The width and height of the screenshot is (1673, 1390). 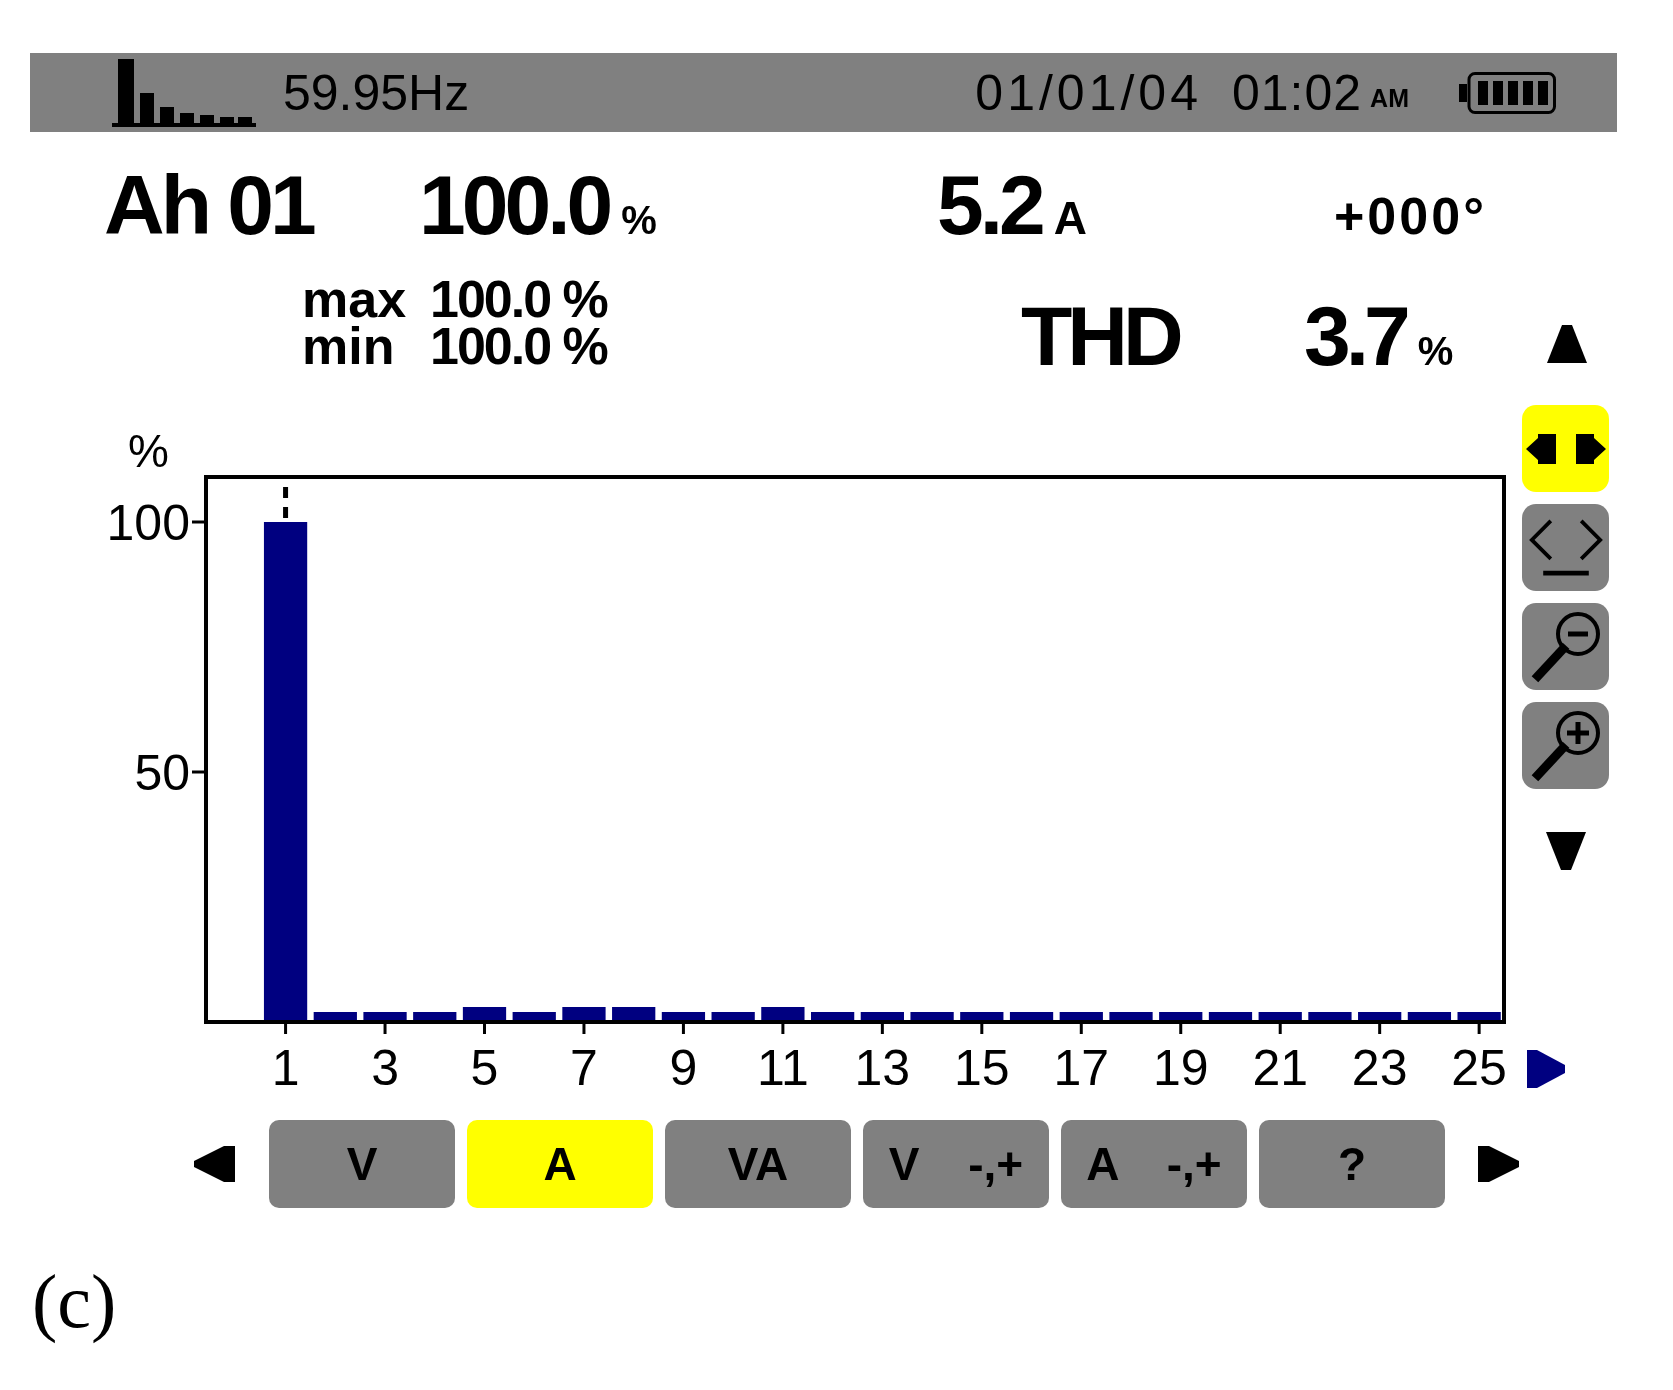 What do you see at coordinates (882, 1067) in the screenshot?
I see `x-tick-label: 13` at bounding box center [882, 1067].